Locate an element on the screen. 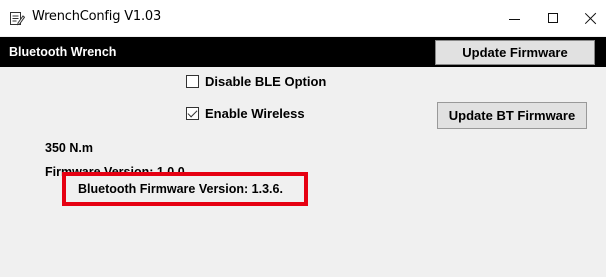  notepad-edit-icon is located at coordinates (17, 19).